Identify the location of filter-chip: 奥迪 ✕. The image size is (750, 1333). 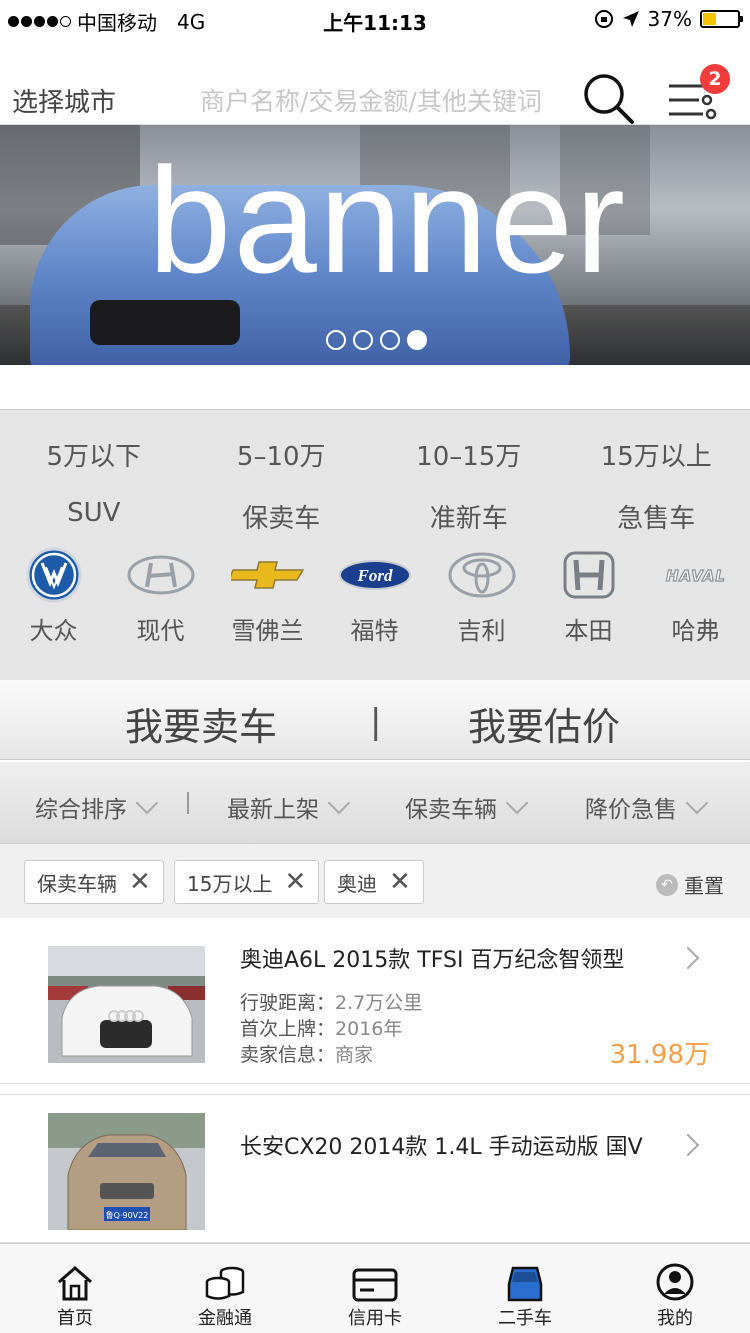
(374, 882).